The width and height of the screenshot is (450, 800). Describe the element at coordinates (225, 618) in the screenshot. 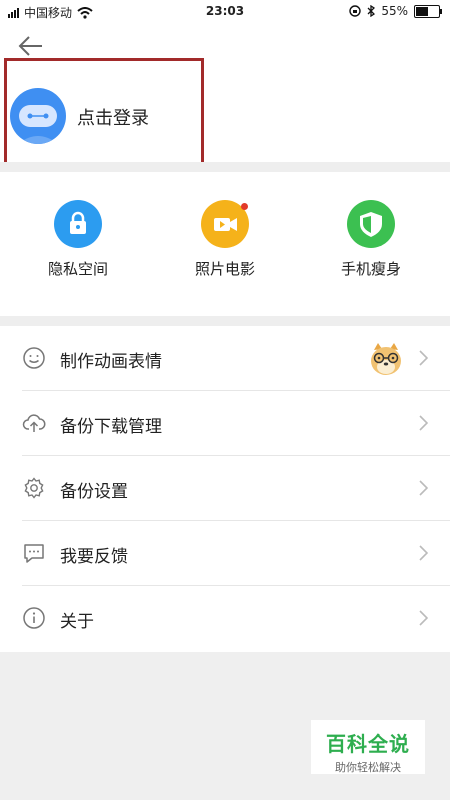

I see `menu-item-about: 关于` at that location.